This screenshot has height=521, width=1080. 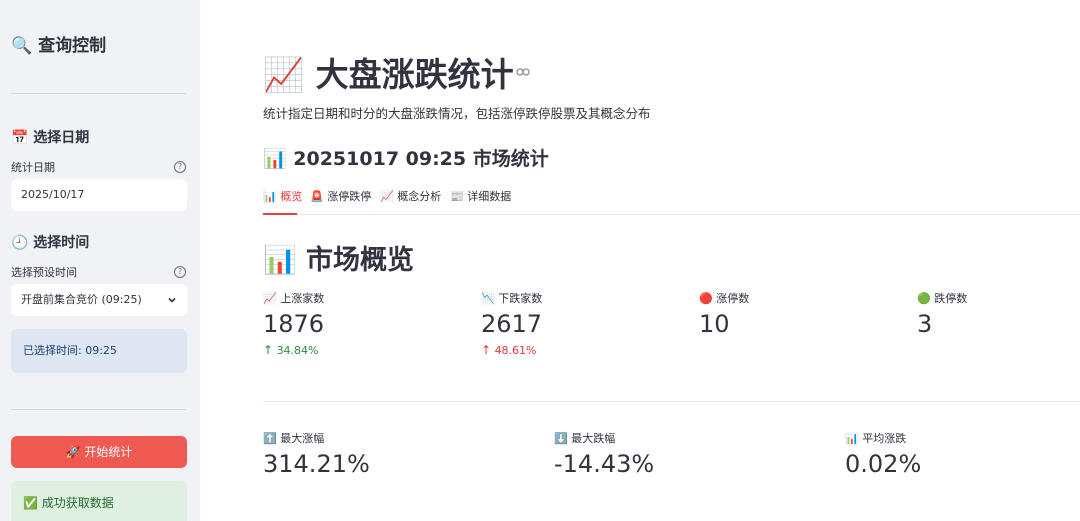 What do you see at coordinates (294, 298) in the screenshot?
I see `metric-label: 📈 上涨家数` at bounding box center [294, 298].